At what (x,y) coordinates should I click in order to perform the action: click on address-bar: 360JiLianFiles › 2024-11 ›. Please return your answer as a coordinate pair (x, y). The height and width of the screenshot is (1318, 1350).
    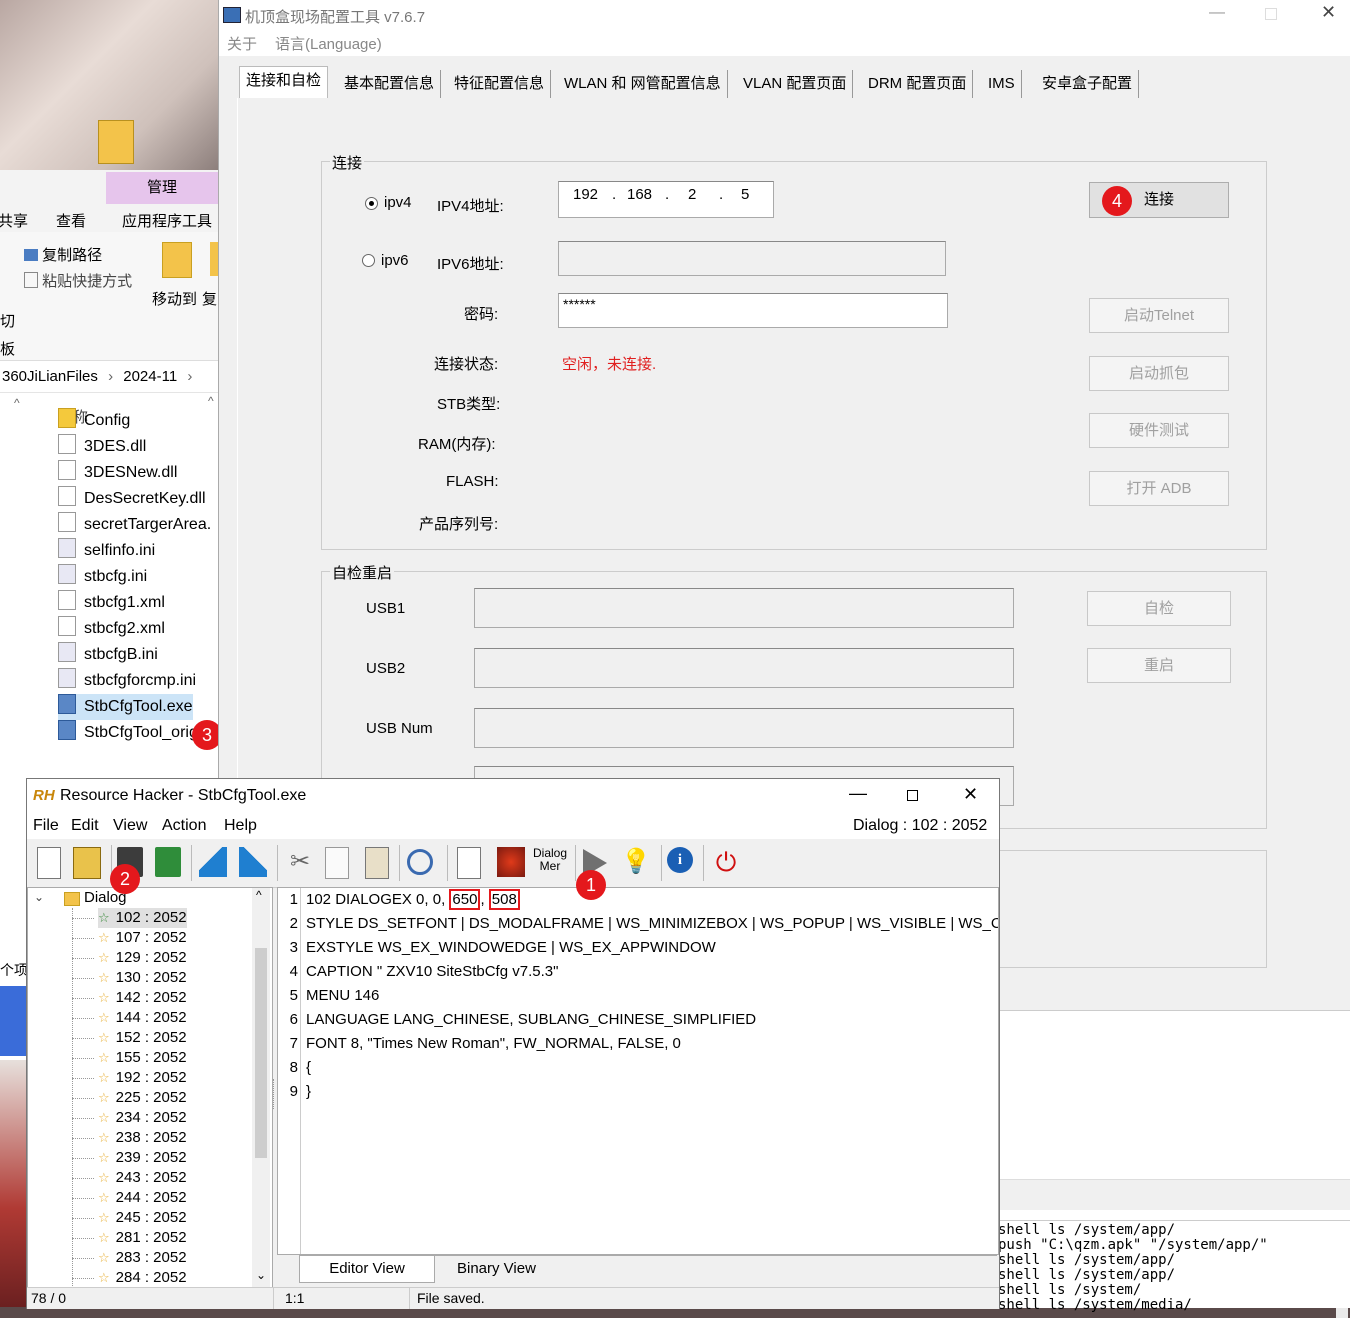
    Looking at the image, I should click on (109, 377).